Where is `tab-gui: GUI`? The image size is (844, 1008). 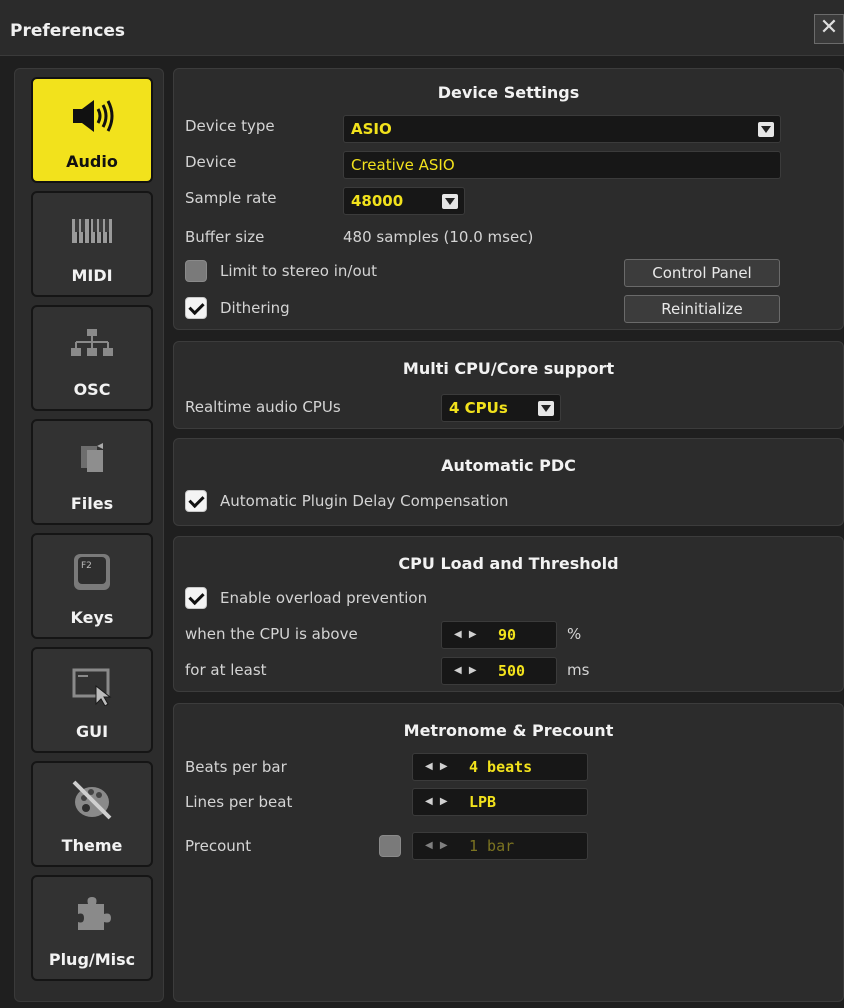 tab-gui: GUI is located at coordinates (92, 700).